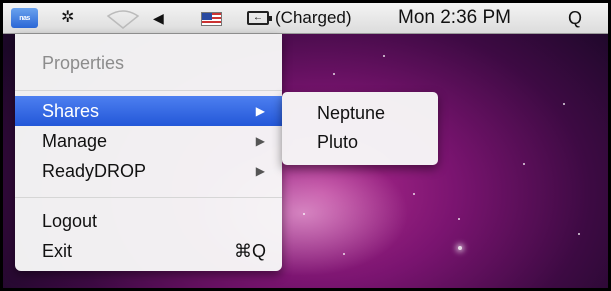 The image size is (611, 291). I want to click on spotlight-icon: Q, so click(575, 18).